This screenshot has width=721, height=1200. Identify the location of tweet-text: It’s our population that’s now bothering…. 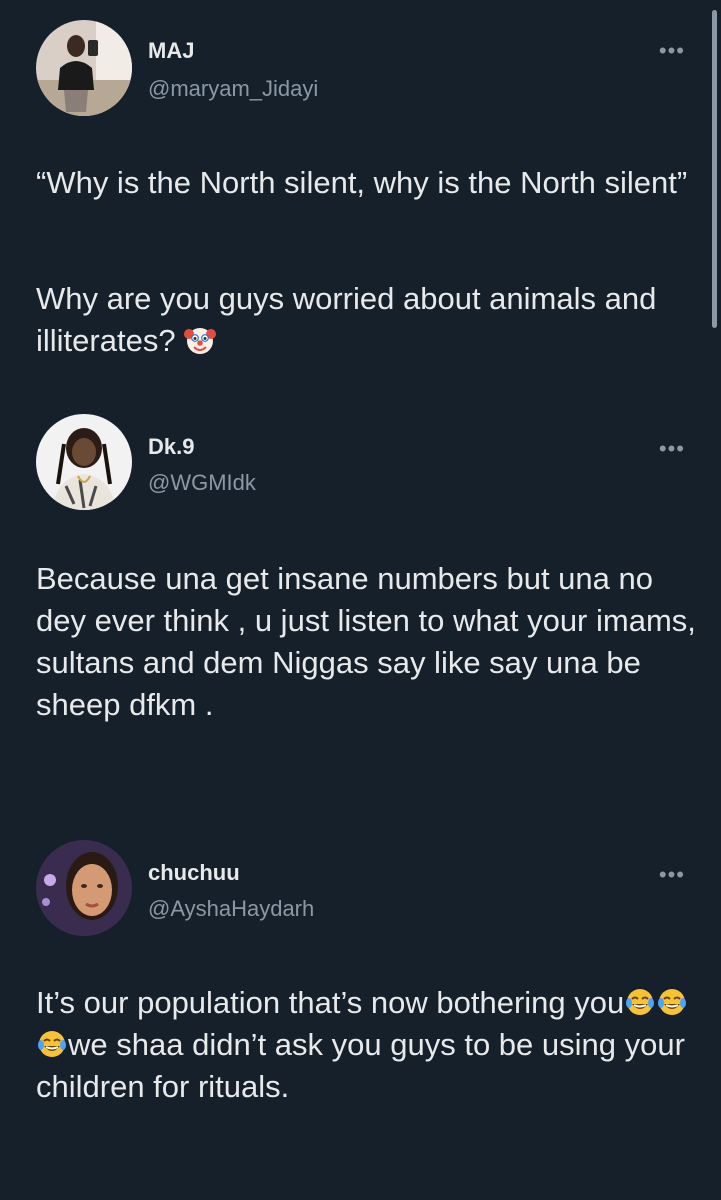
(330, 1002).